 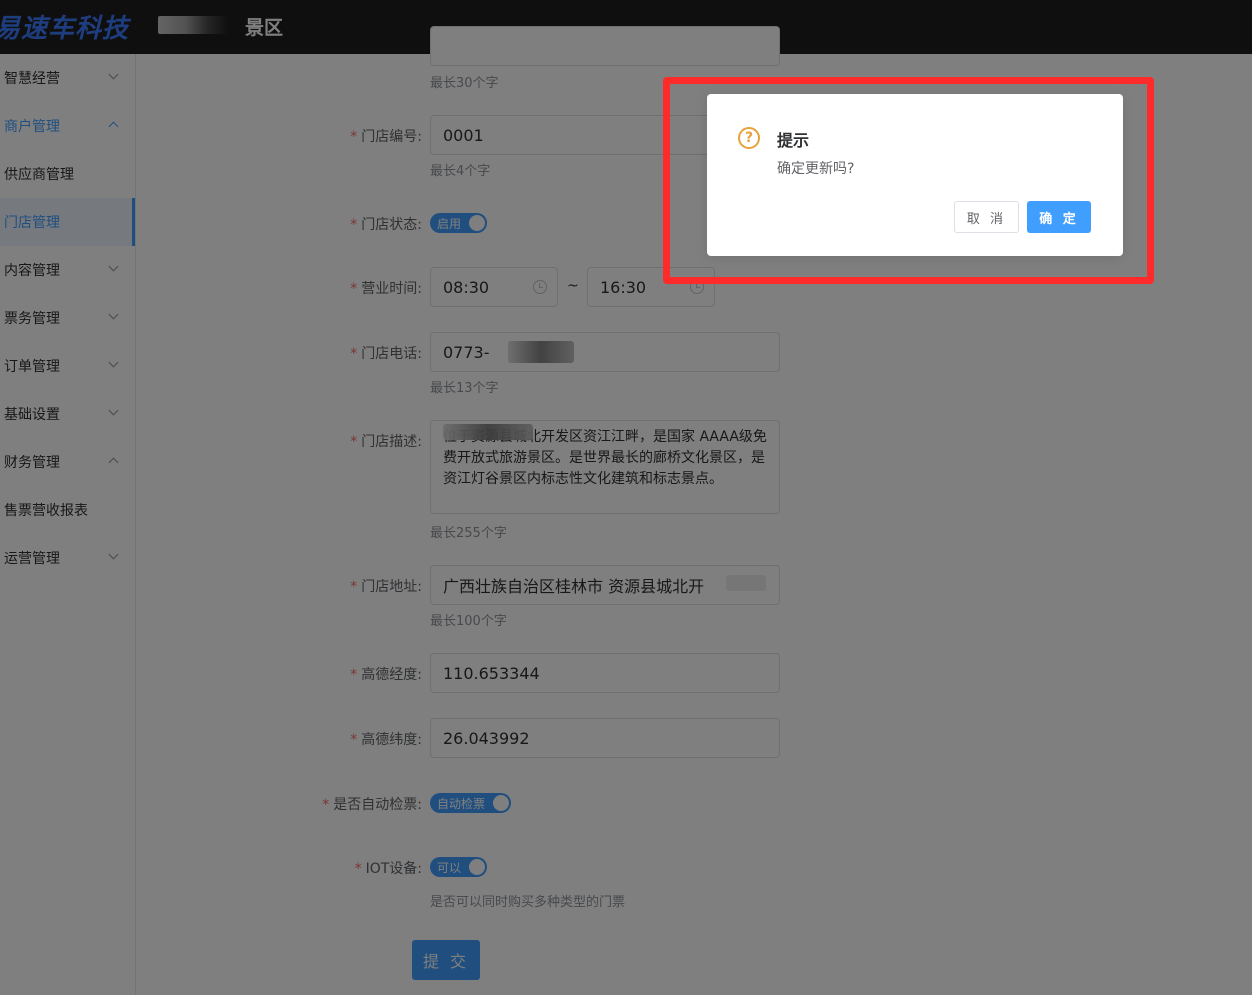 I want to click on question-circle-icon: ?, so click(x=749, y=138).